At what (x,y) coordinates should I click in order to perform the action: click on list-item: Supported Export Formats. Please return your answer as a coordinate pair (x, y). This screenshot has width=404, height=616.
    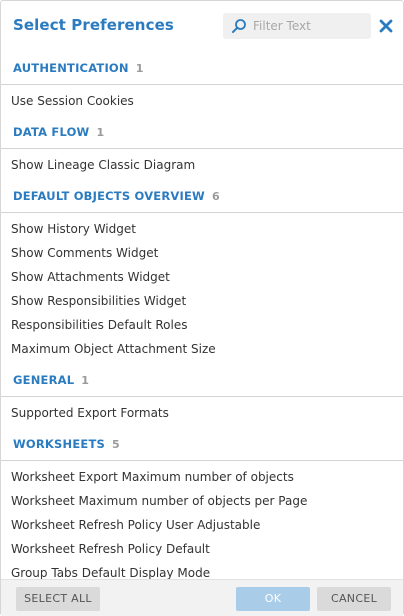
    Looking at the image, I should click on (202, 413).